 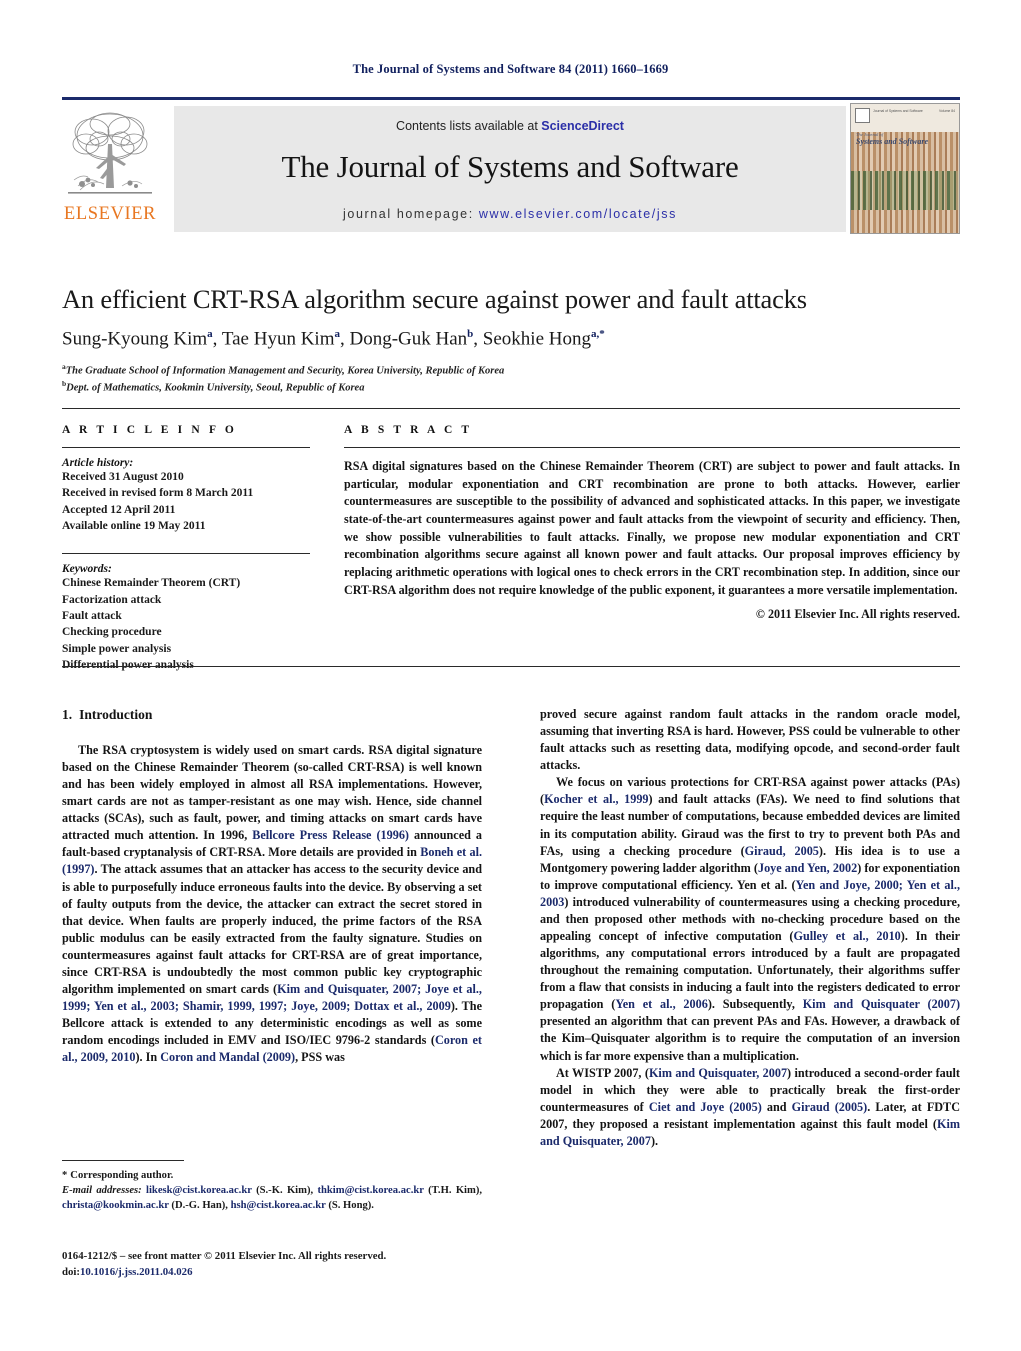 I want to click on cover-journal-title: The Journal of Systems and Software, so click(x=892, y=139).